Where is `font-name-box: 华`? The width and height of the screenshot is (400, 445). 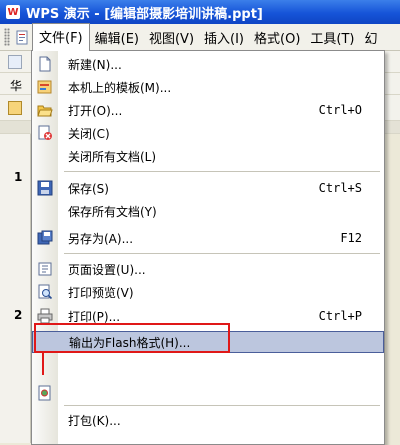 font-name-box: 华 is located at coordinates (16, 85).